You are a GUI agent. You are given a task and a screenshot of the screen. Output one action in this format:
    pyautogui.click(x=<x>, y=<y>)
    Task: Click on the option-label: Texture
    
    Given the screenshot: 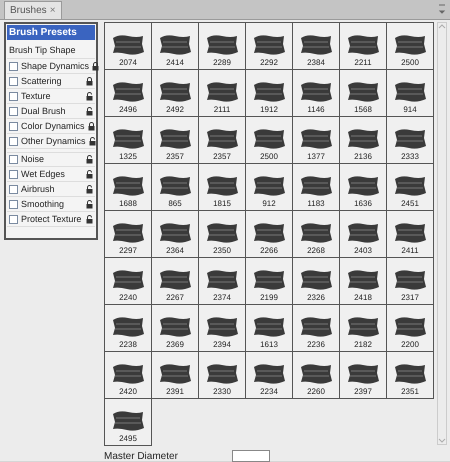 What is the action you would take?
    pyautogui.click(x=52, y=96)
    